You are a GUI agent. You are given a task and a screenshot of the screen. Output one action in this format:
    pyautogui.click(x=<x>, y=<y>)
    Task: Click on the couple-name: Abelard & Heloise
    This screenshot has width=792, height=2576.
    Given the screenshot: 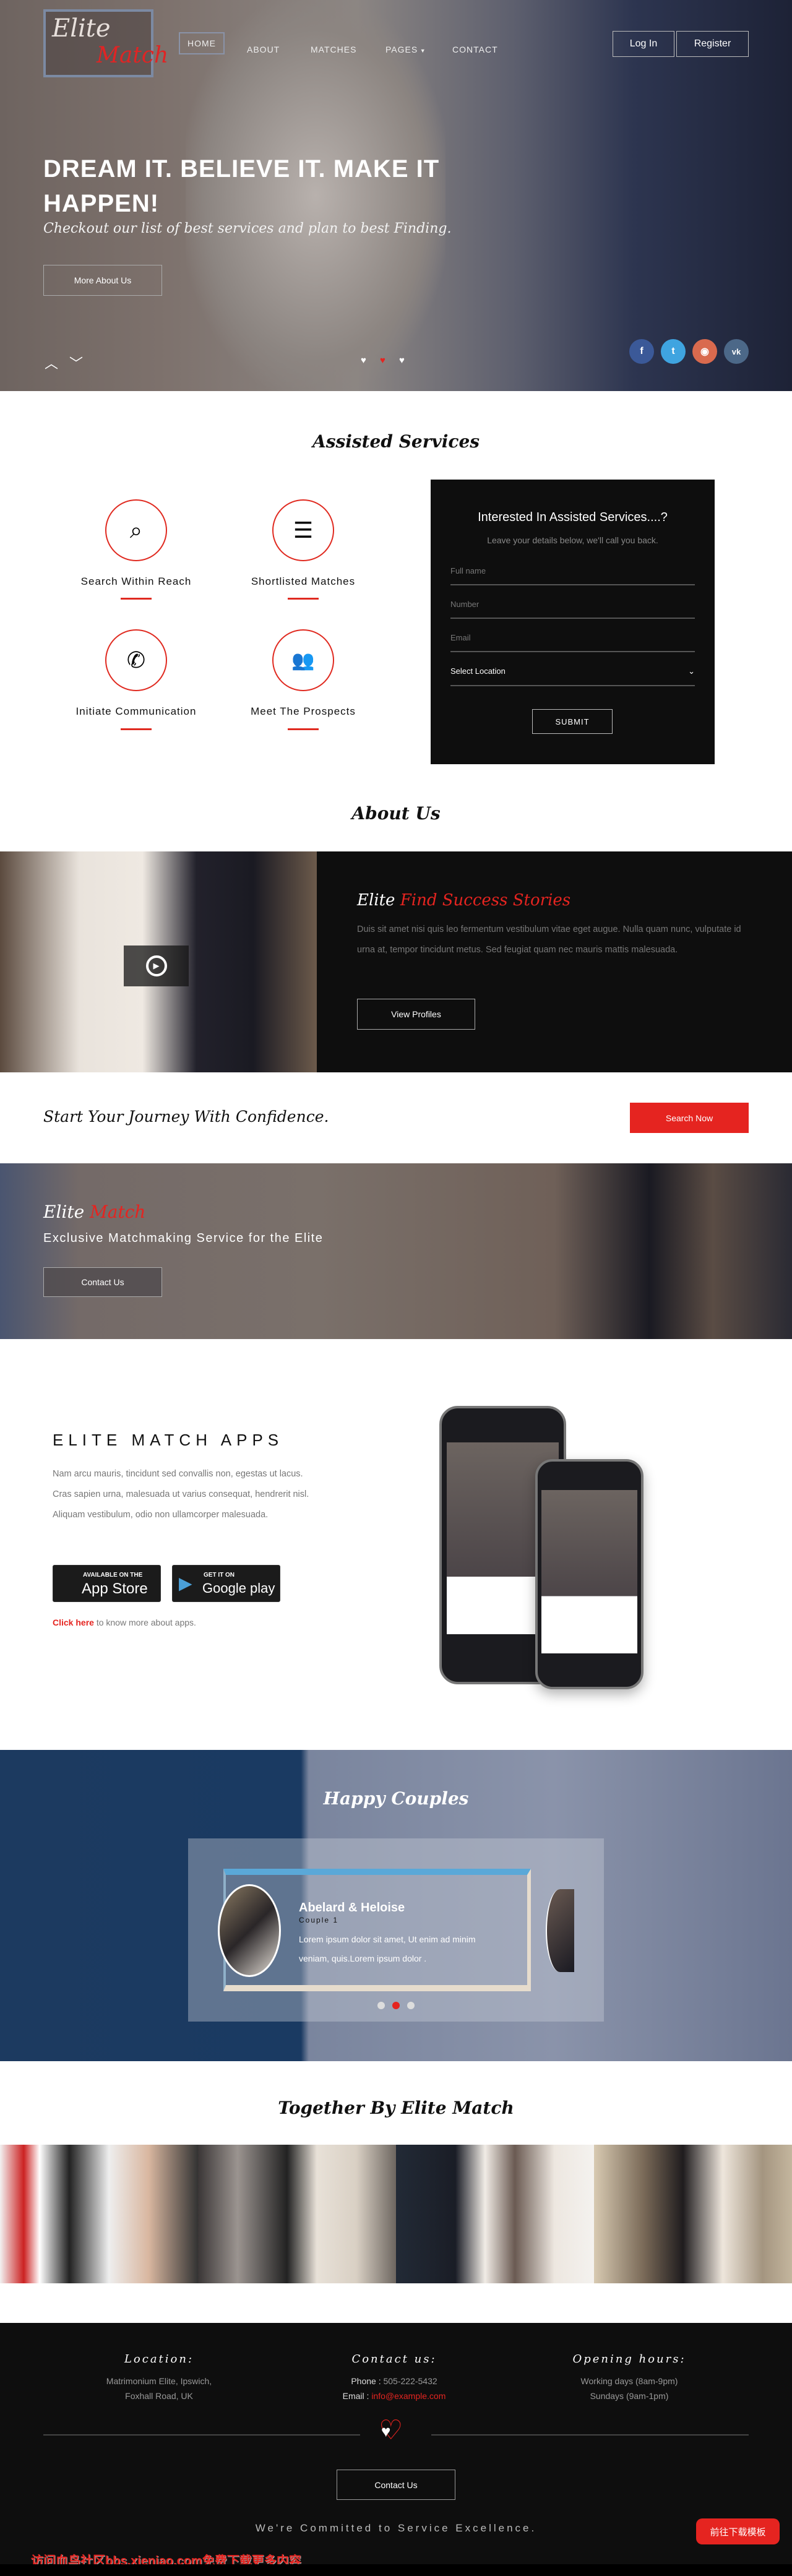 What is the action you would take?
    pyautogui.click(x=352, y=1908)
    